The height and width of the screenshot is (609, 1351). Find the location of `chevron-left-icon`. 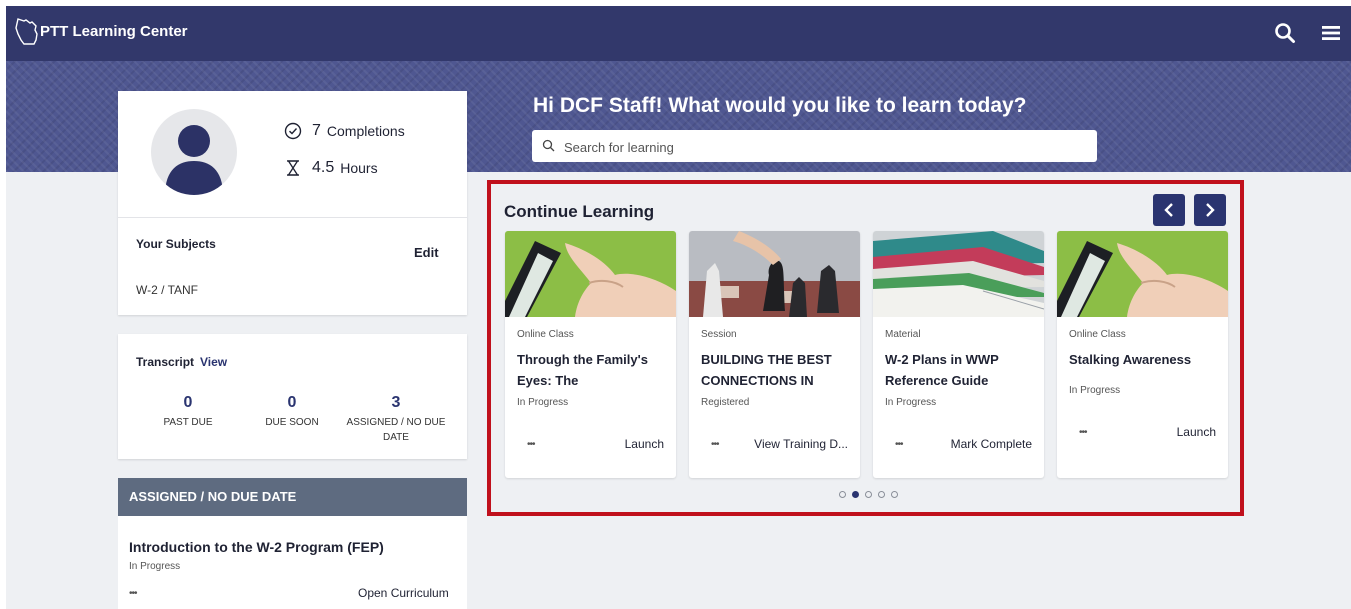

chevron-left-icon is located at coordinates (1168, 210).